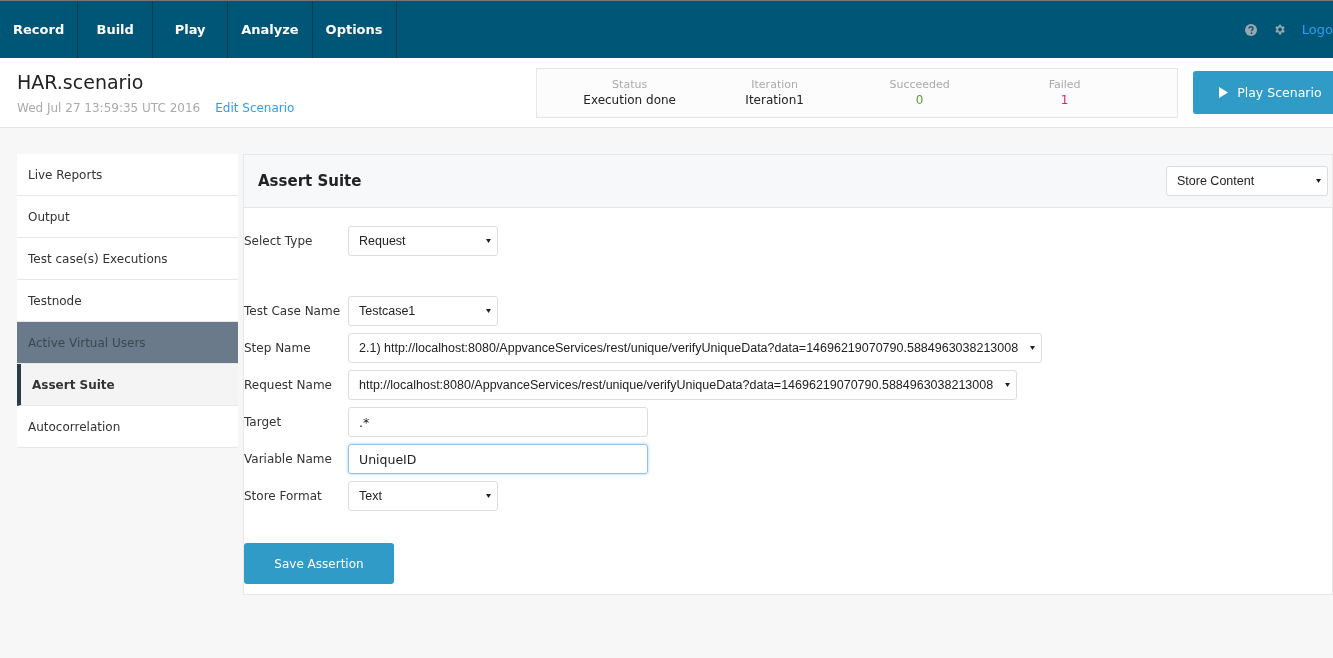 This screenshot has height=658, width=1333. I want to click on scenario-title: HAR.scenario, so click(81, 81).